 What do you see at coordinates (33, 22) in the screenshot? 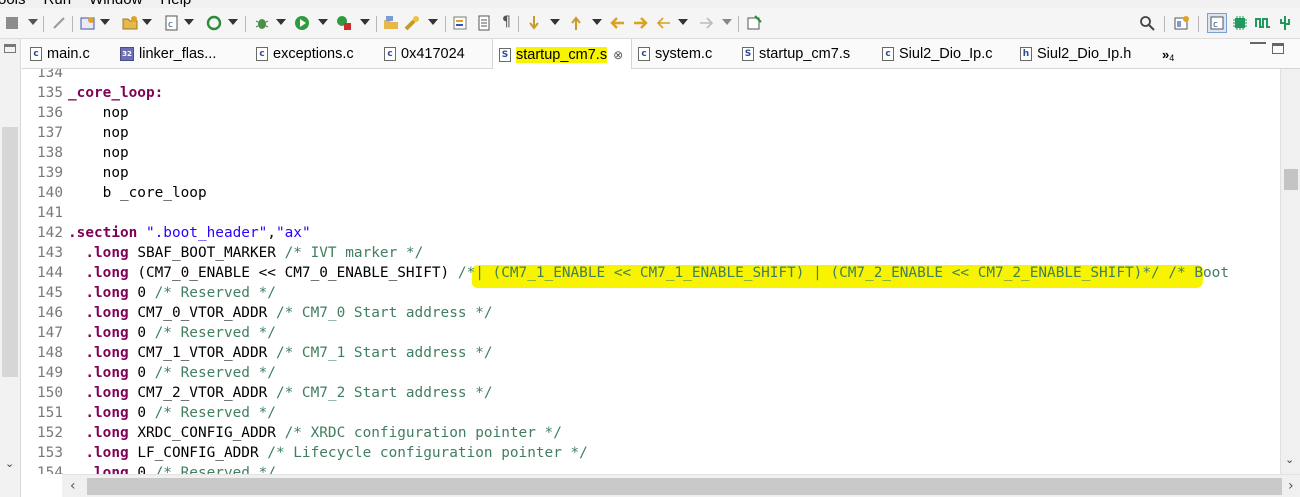
I see `terminal-dropdown-icon` at bounding box center [33, 22].